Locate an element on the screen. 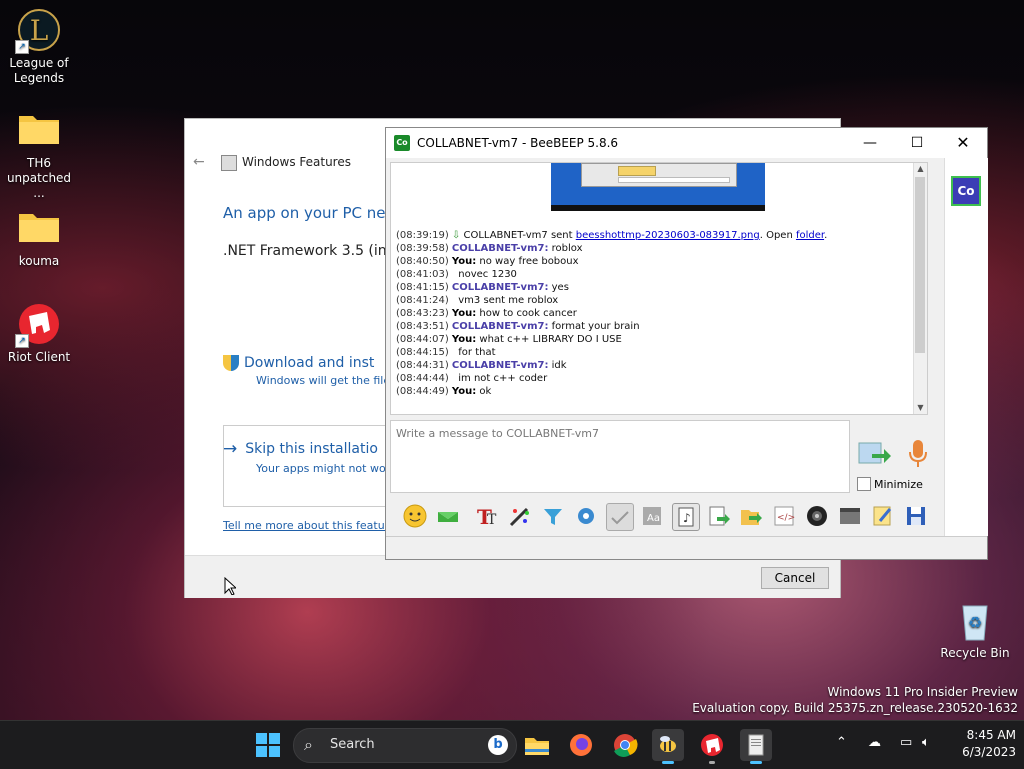  shield-icon is located at coordinates (231, 363).